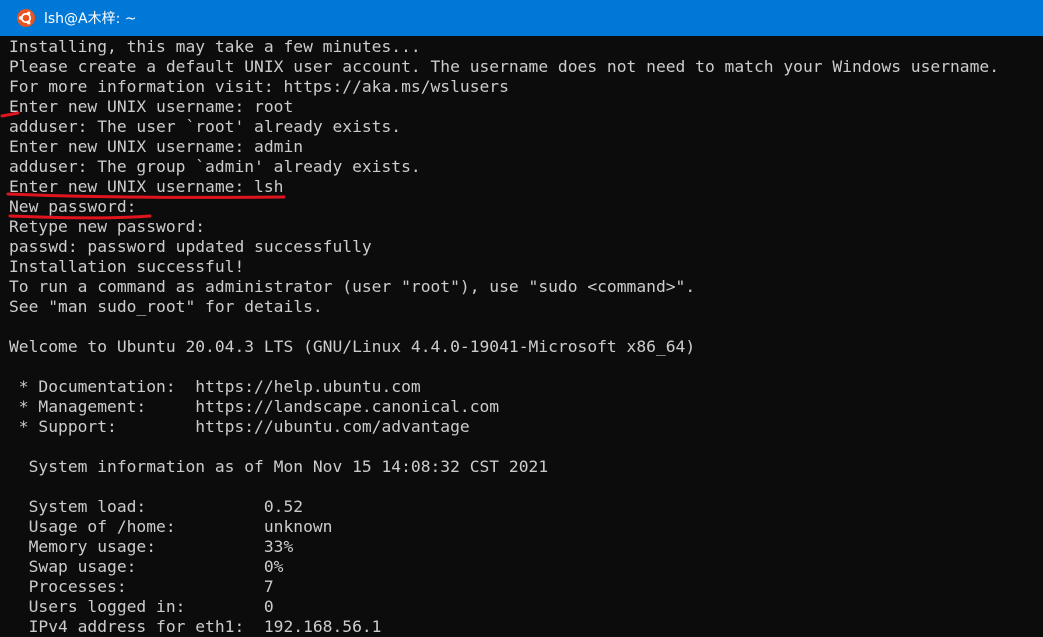 The width and height of the screenshot is (1043, 637). What do you see at coordinates (146, 566) in the screenshot?
I see `terminal-line: Swap usage: 0%` at bounding box center [146, 566].